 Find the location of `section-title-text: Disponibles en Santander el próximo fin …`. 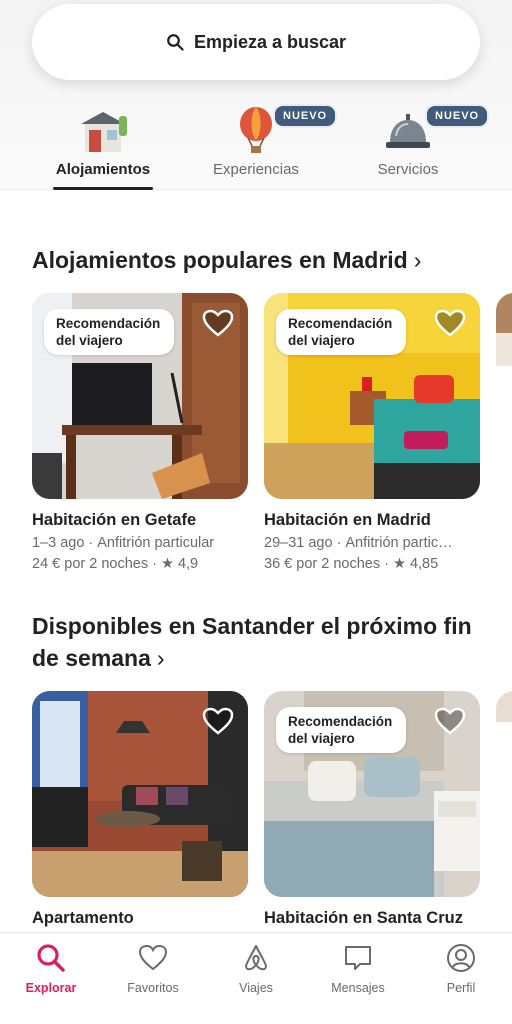

section-title-text: Disponibles en Santander el próximo fin … is located at coordinates (252, 642).